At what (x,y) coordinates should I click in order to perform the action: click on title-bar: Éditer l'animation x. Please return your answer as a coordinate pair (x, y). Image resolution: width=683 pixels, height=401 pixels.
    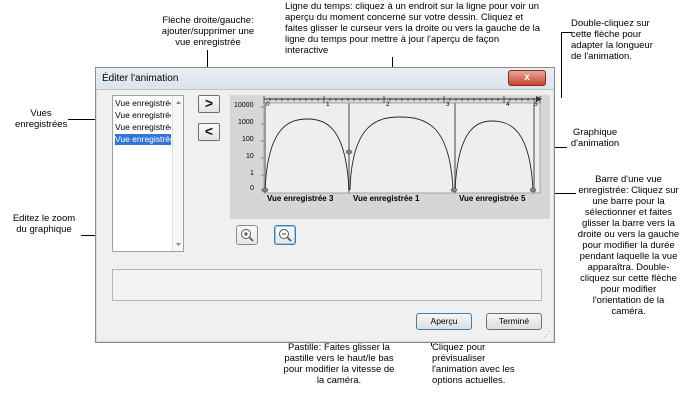
    Looking at the image, I should click on (325, 79).